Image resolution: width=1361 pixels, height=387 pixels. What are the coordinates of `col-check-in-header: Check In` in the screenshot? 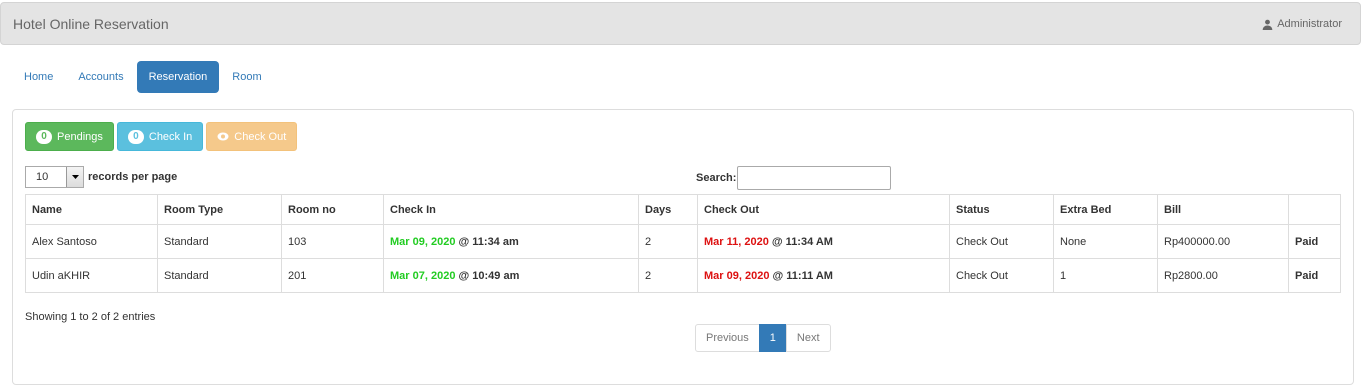 It's located at (511, 209).